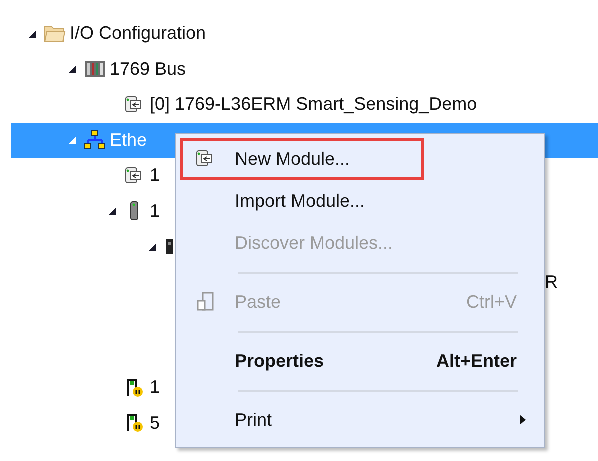 The width and height of the screenshot is (598, 461). Describe the element at coordinates (138, 33) in the screenshot. I see `tree-item-label: I/O Configuration` at that location.